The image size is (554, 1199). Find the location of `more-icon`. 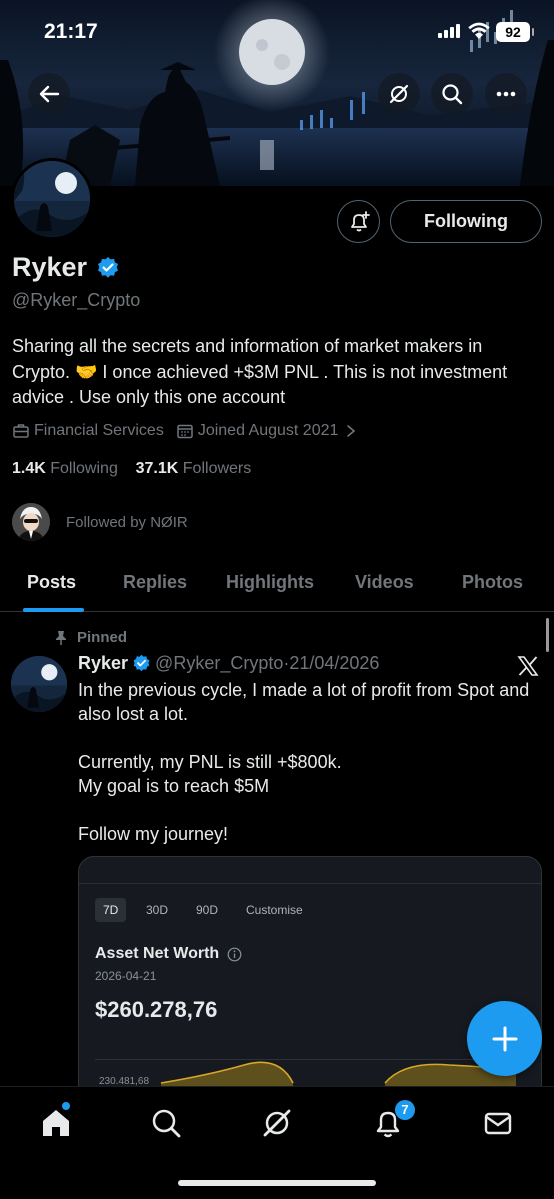

more-icon is located at coordinates (506, 94).